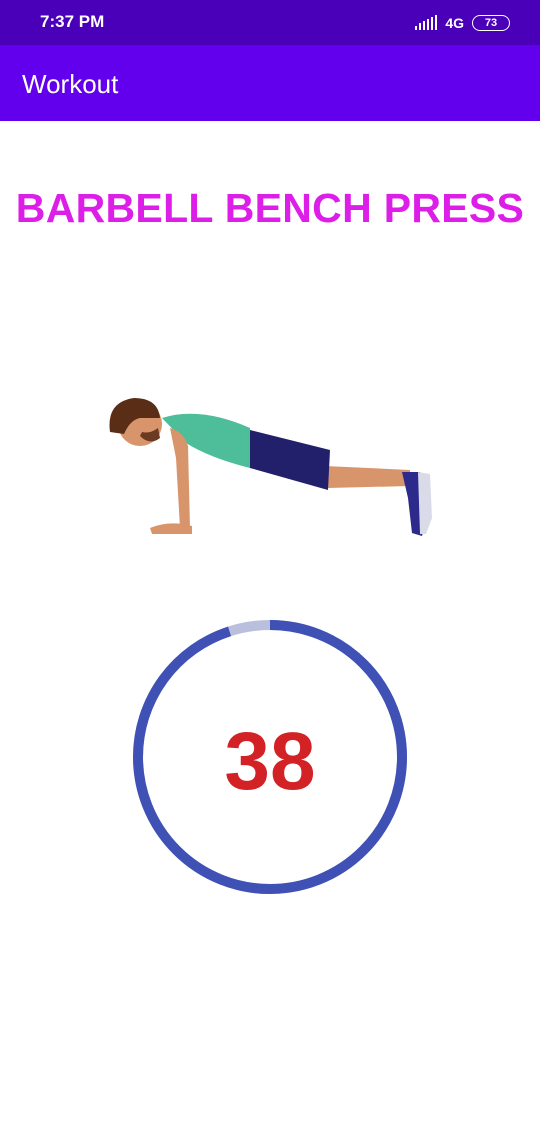  I want to click on app-bar: Workout, so click(270, 83).